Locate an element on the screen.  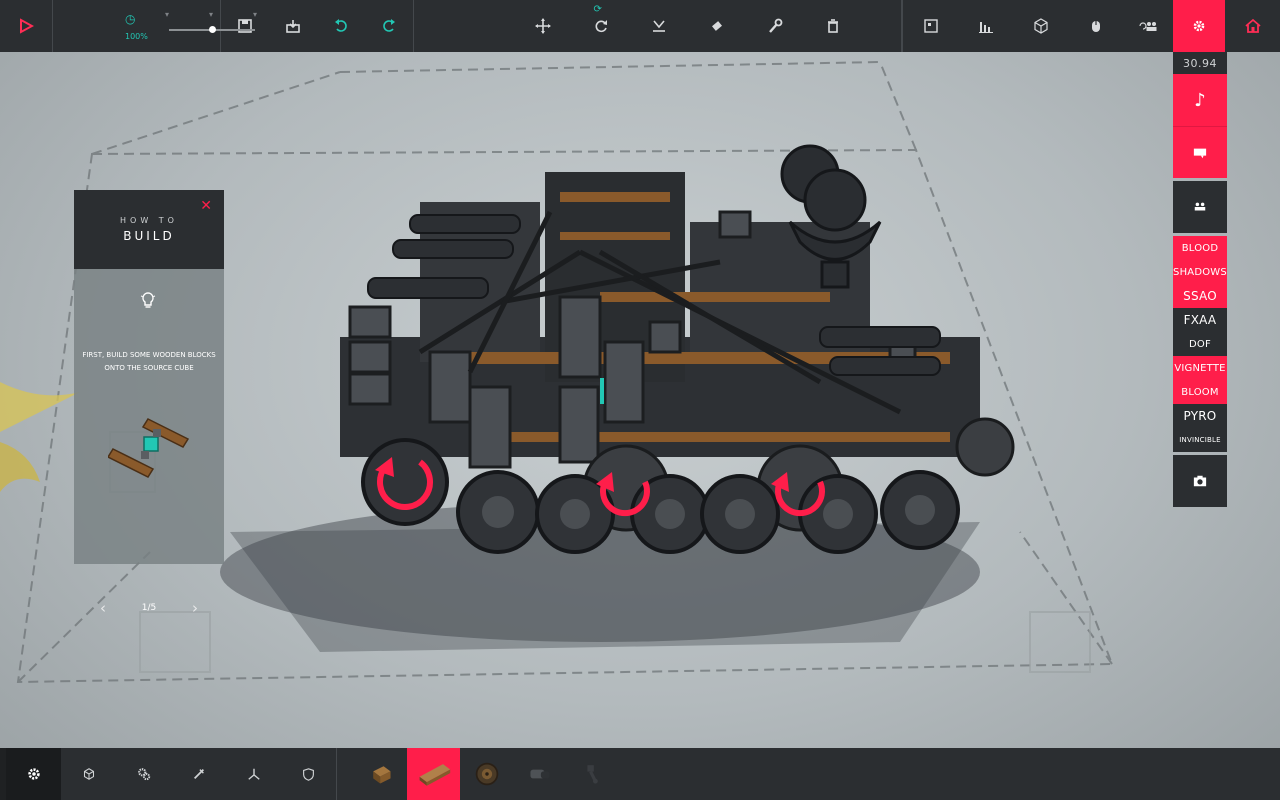
camera-icon is located at coordinates (1200, 481).